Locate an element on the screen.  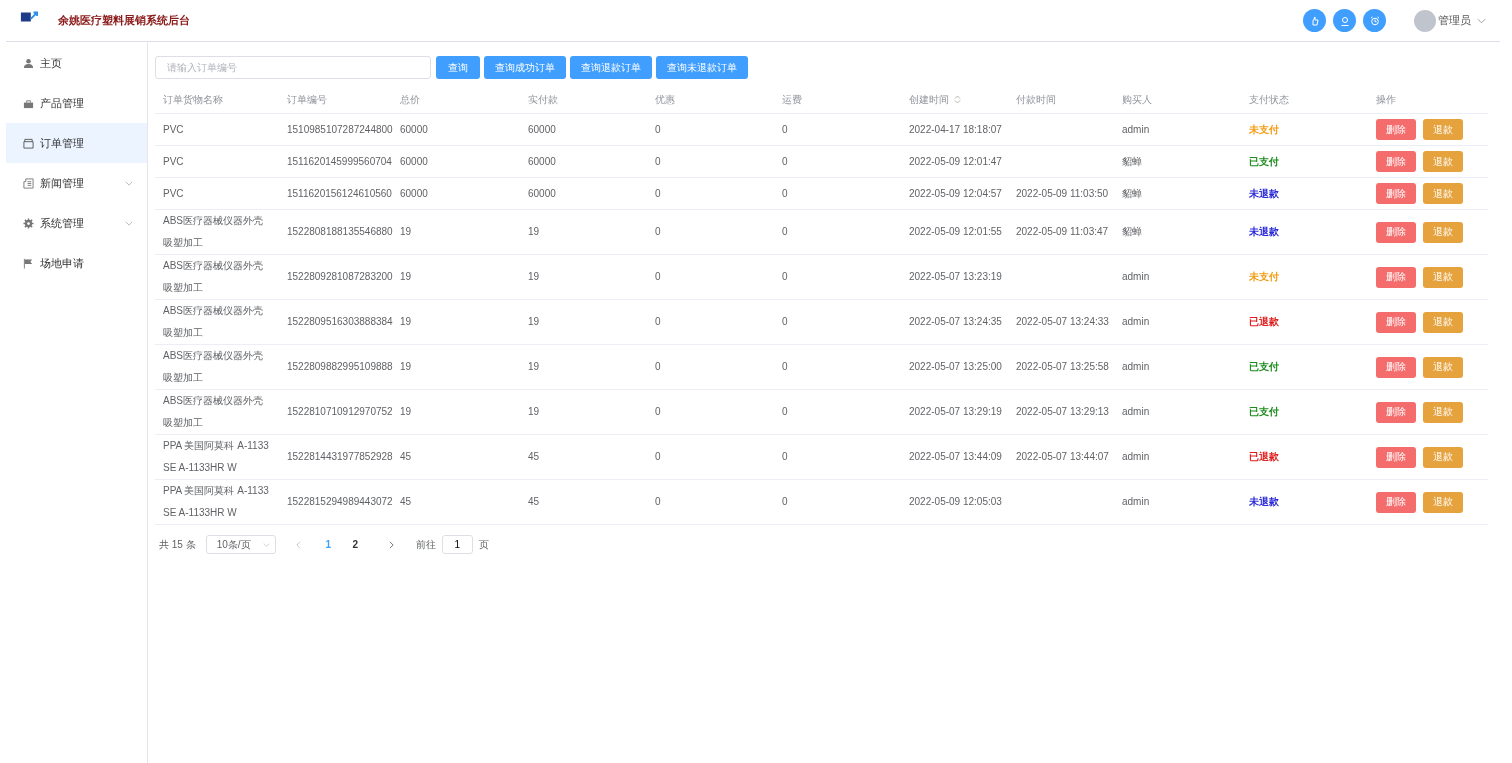
person-icon is located at coordinates (1344, 20).